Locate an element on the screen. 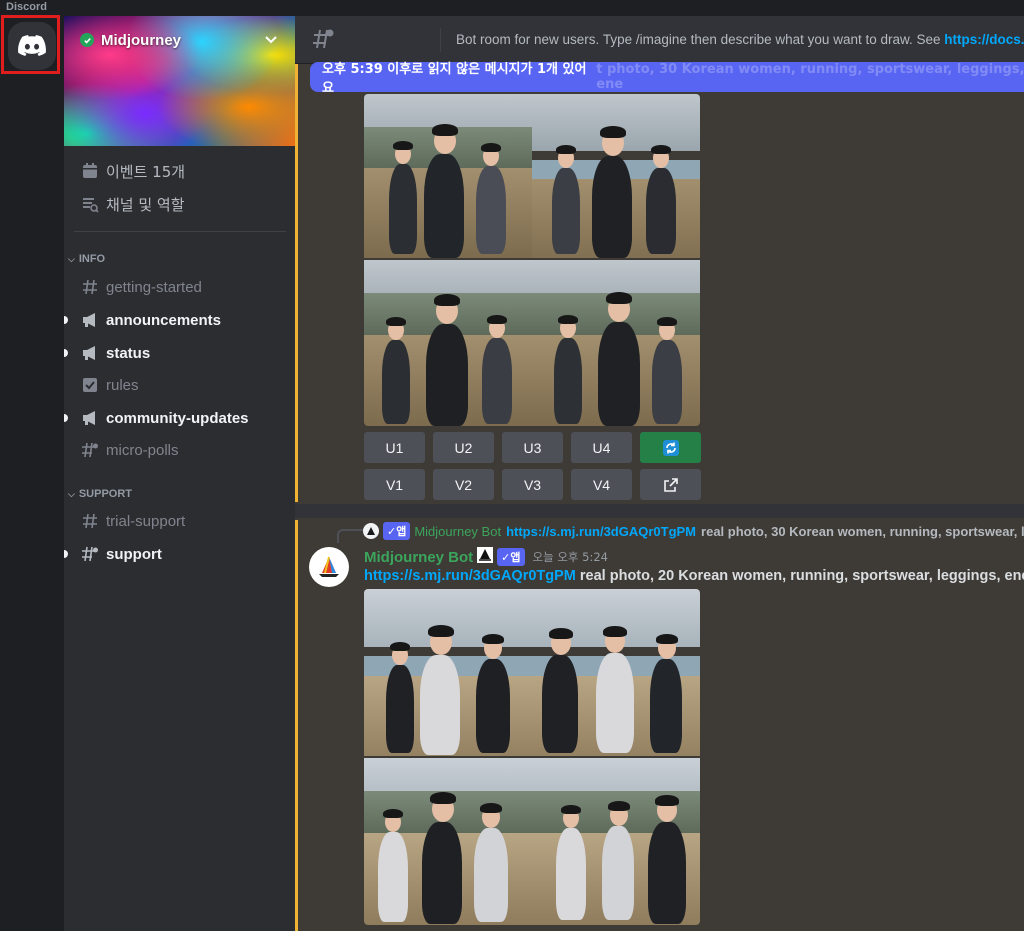 The height and width of the screenshot is (931, 1024). u1-button: U1 is located at coordinates (394, 447).